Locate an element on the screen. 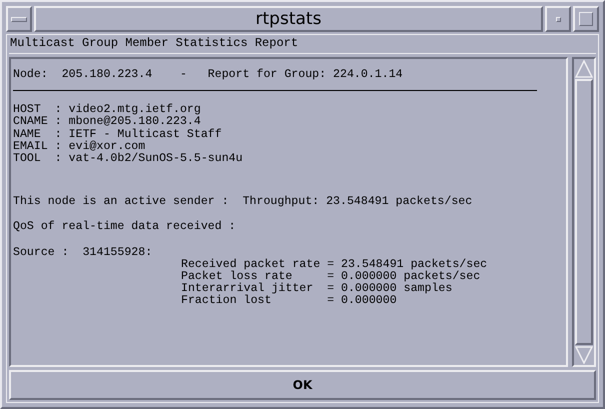 This screenshot has height=409, width=605. ok-button: OK is located at coordinates (302, 385).